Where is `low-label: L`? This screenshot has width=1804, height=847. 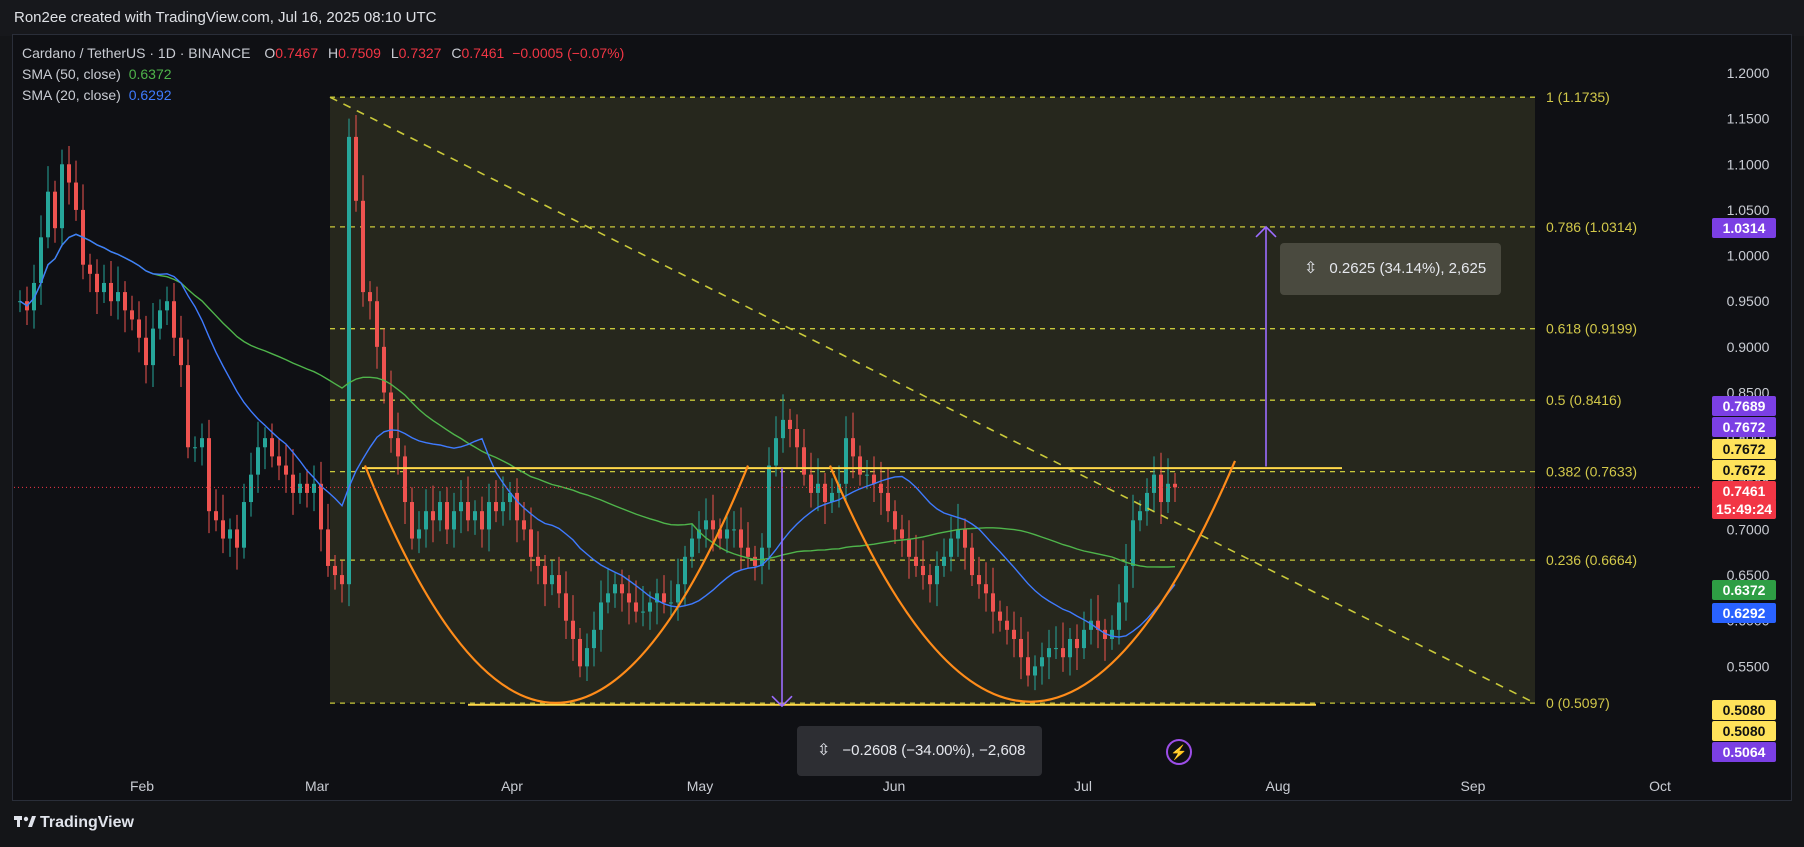 low-label: L is located at coordinates (394, 53).